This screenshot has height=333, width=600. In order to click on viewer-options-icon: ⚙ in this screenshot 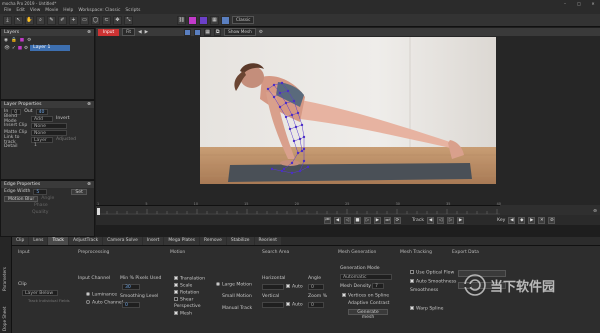, I will do `click(261, 32)`.